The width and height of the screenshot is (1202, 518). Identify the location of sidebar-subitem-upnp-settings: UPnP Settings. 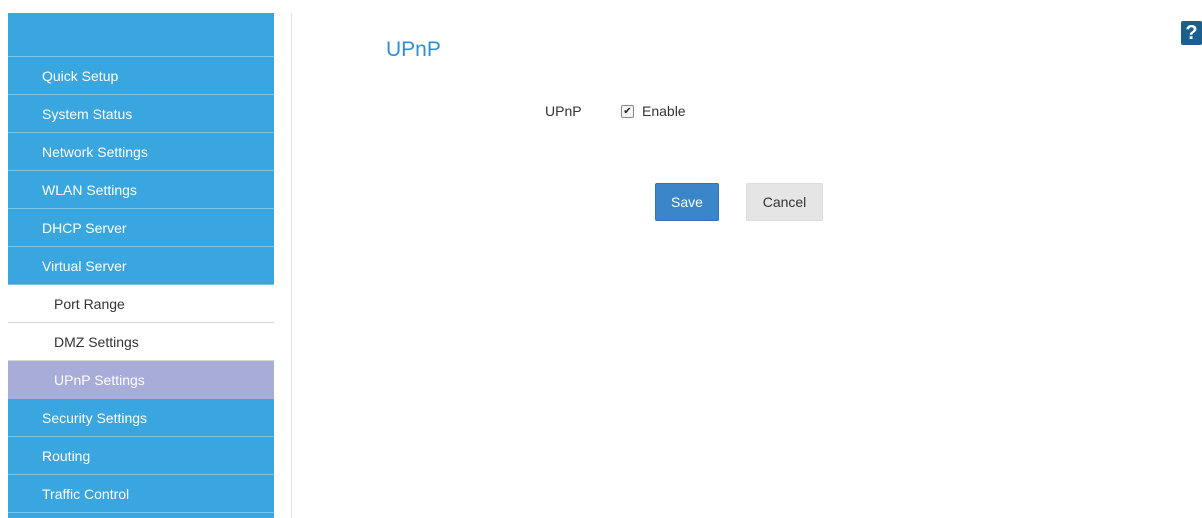
(141, 380).